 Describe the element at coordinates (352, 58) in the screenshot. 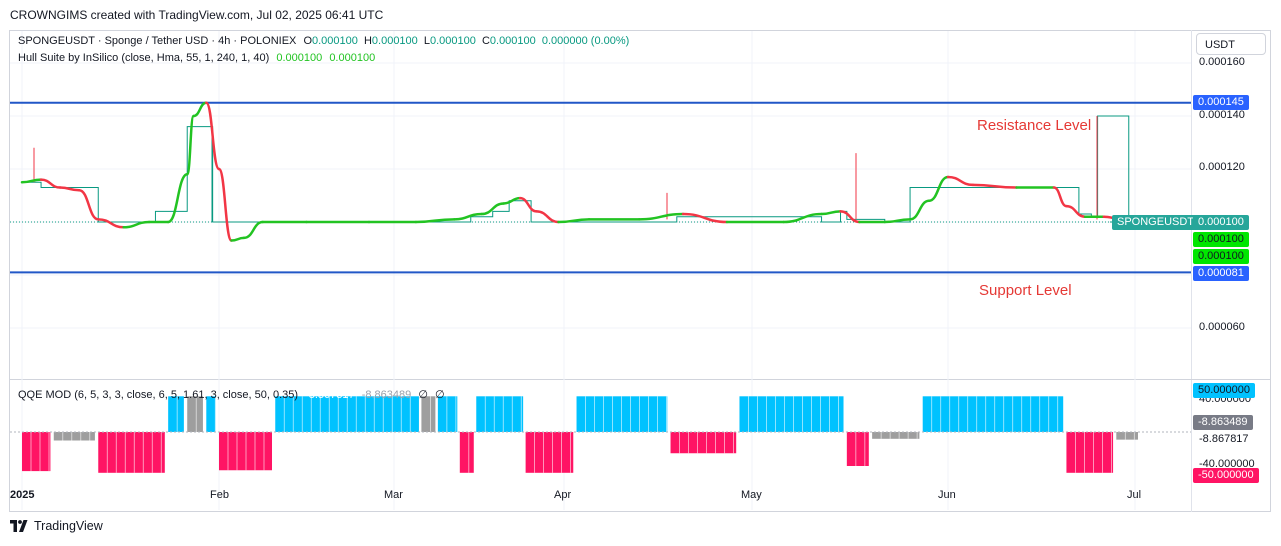

I see `hull-value-2: 0.000100` at that location.